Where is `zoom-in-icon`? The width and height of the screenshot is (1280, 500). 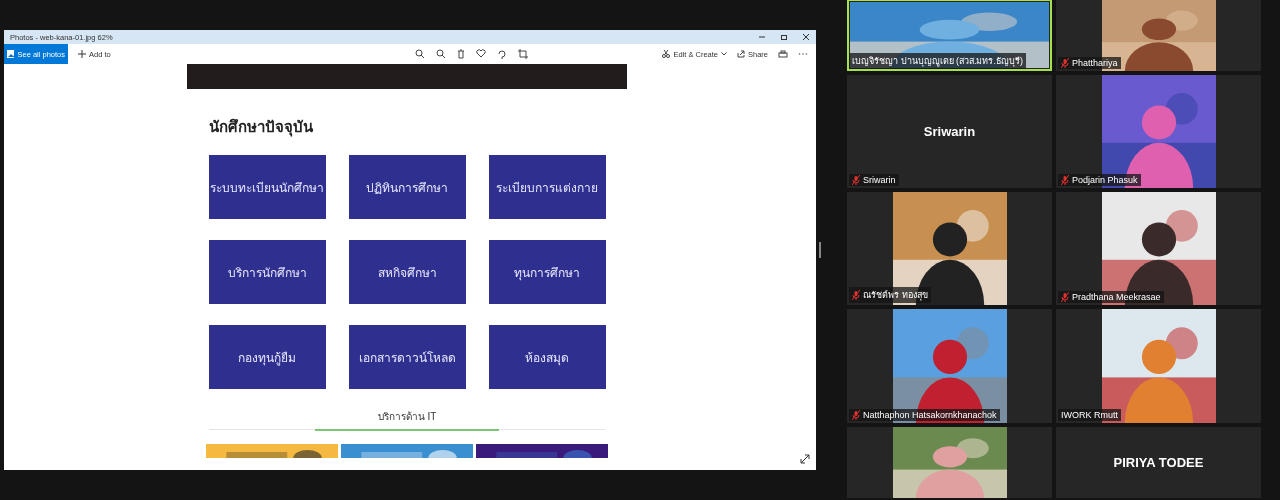
zoom-in-icon is located at coordinates (420, 54).